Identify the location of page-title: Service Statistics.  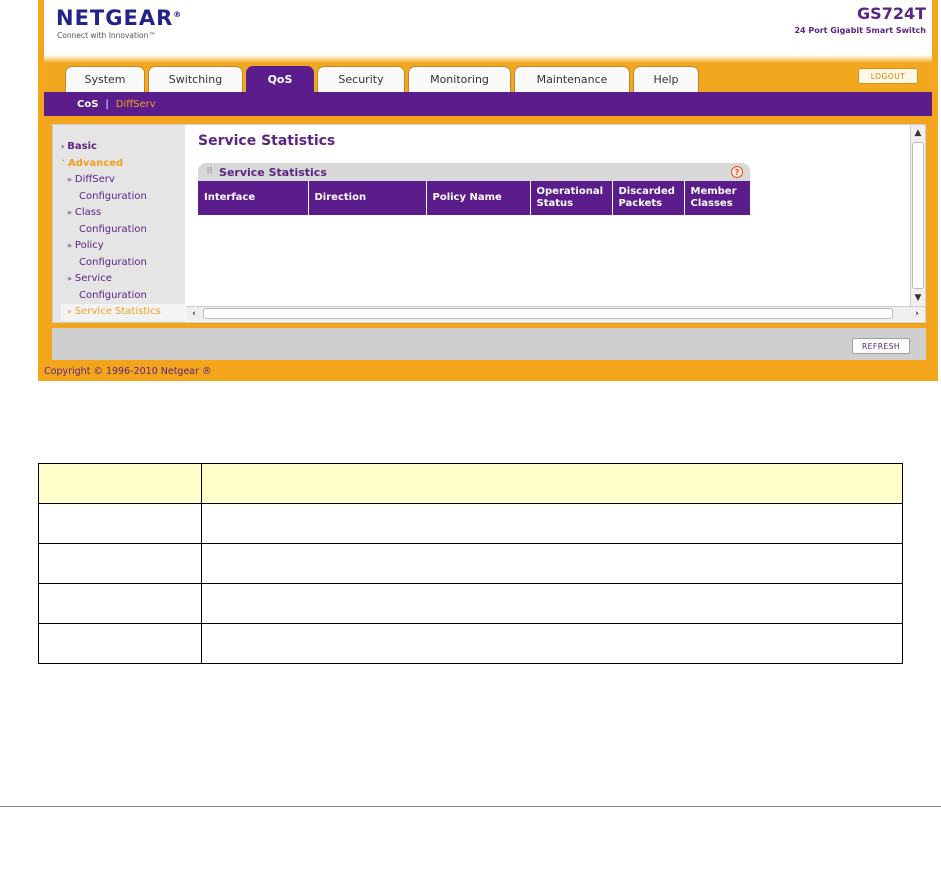
(267, 141).